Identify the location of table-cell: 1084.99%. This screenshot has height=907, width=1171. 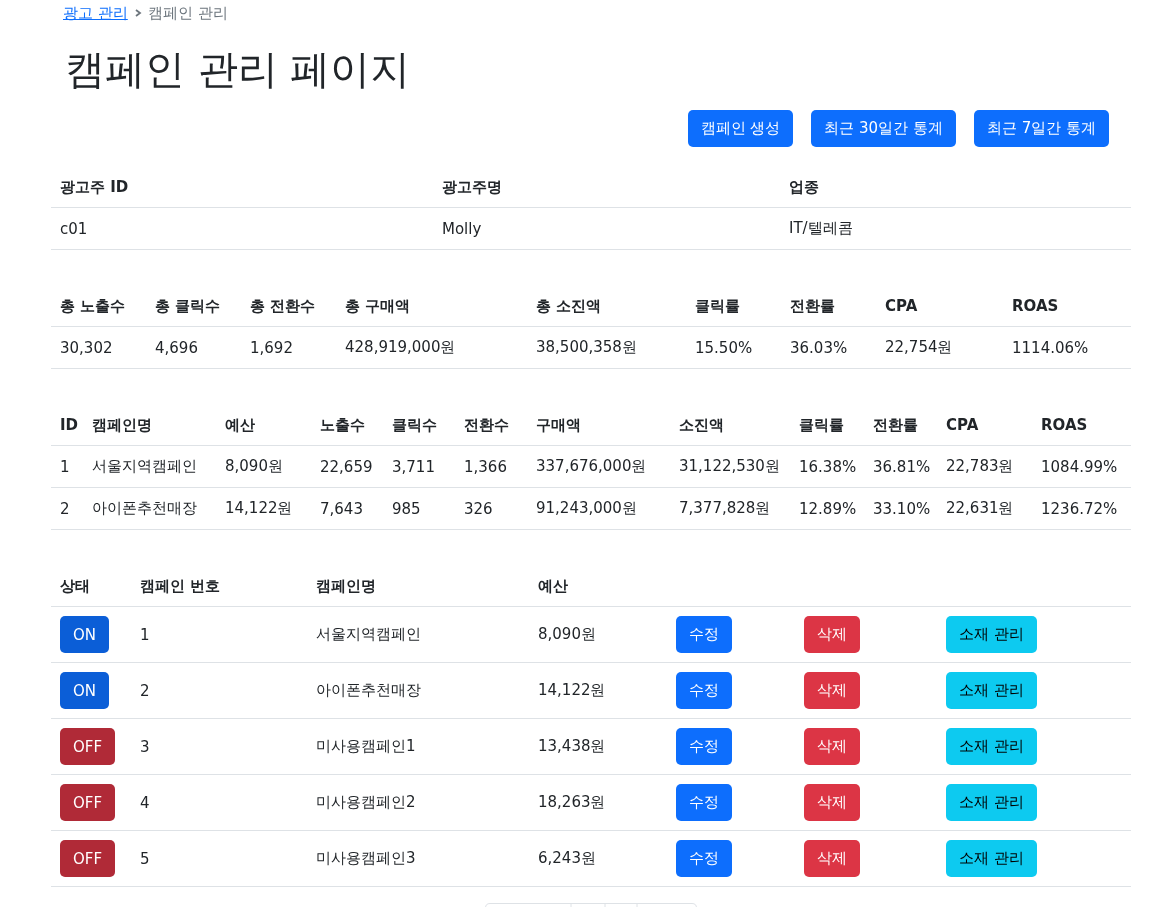
(1079, 466).